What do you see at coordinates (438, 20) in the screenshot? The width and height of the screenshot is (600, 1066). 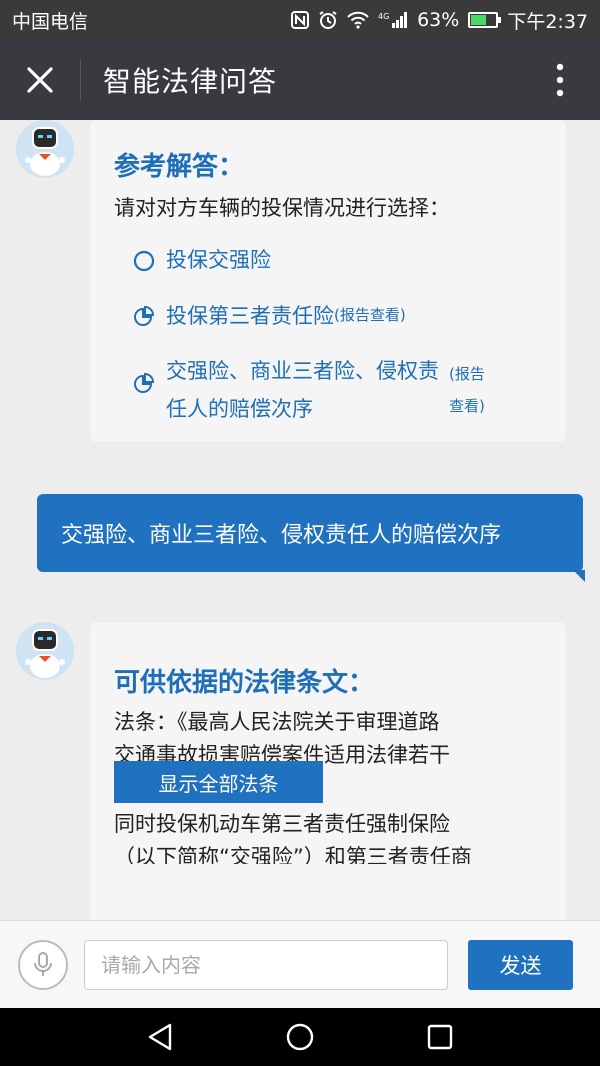 I see `battery-percent: 63%` at bounding box center [438, 20].